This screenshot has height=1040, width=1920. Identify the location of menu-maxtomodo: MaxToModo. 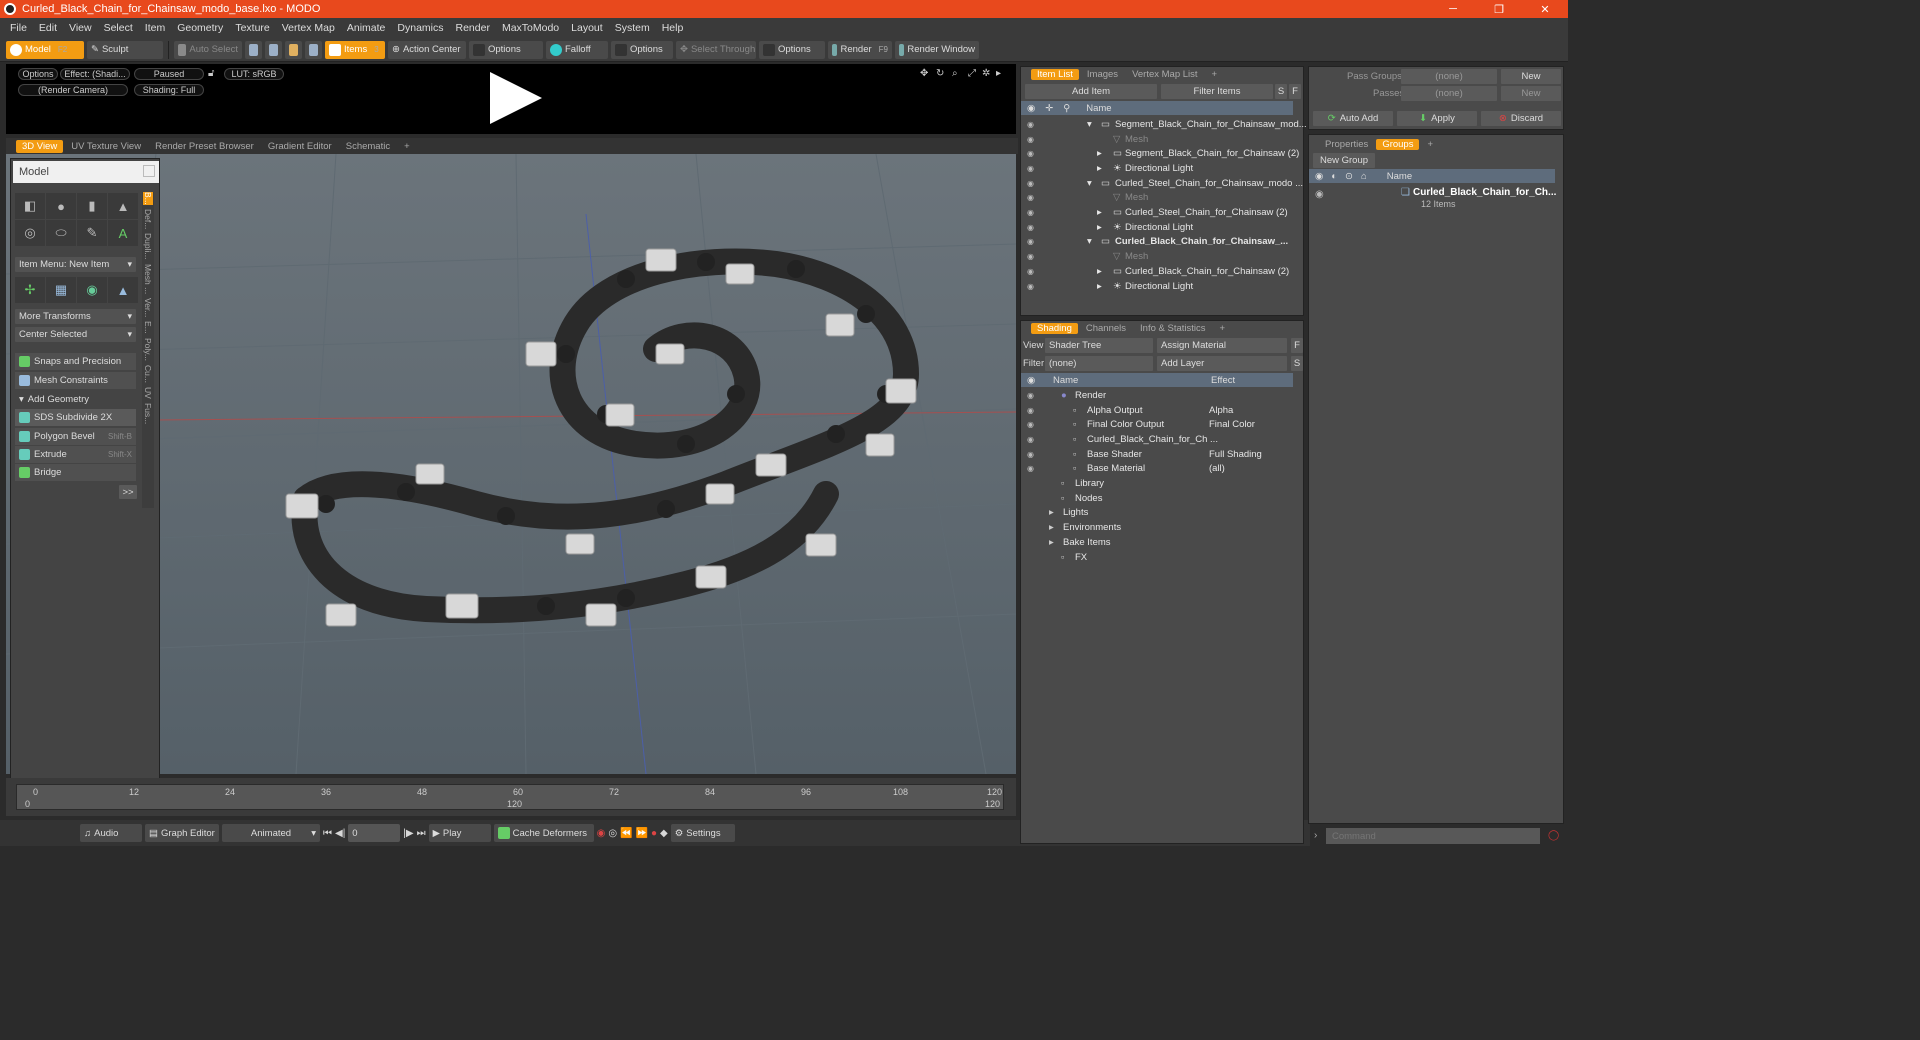
(530, 28).